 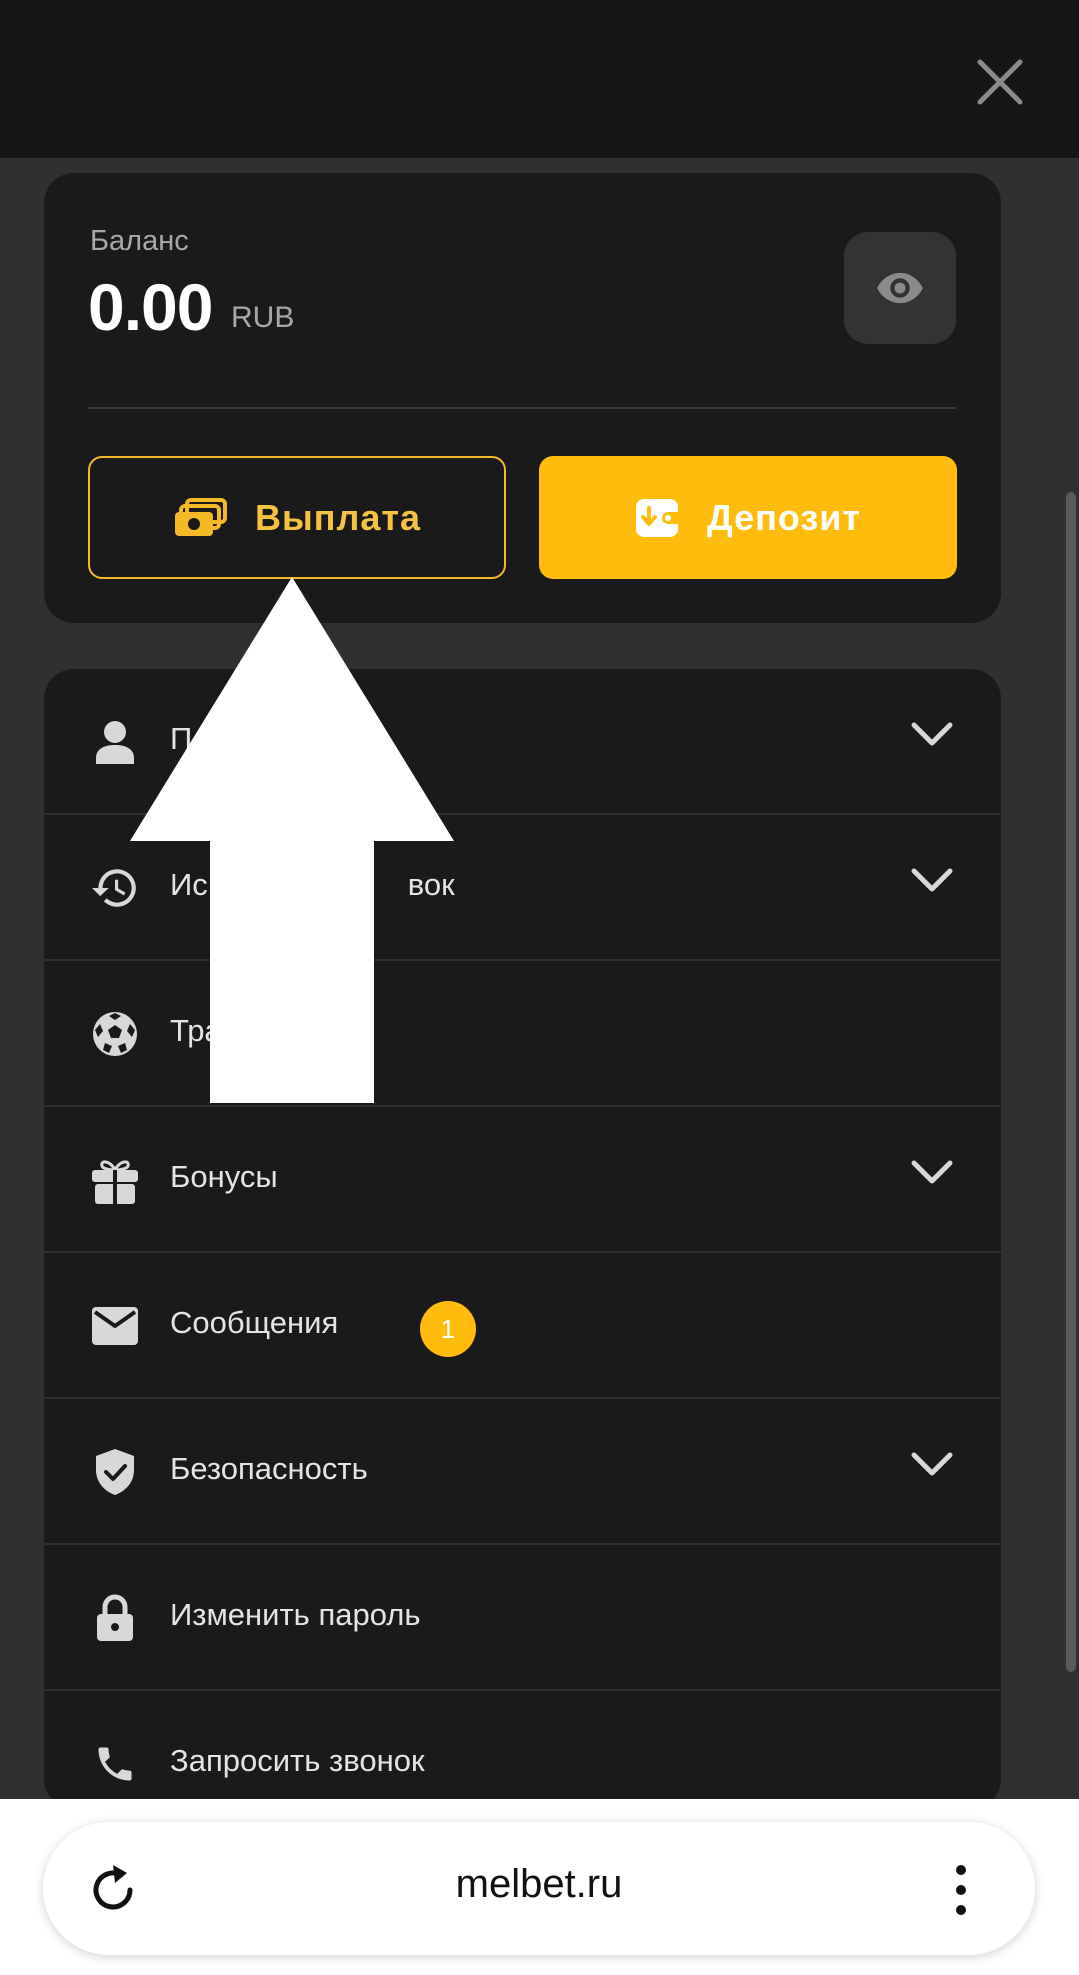 I want to click on annotation-arrow, so click(x=292, y=840).